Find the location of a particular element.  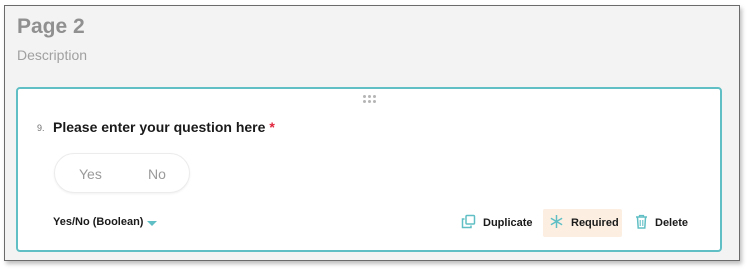

question-type-dropdown: Yes/No (Boolean) is located at coordinates (98, 222).